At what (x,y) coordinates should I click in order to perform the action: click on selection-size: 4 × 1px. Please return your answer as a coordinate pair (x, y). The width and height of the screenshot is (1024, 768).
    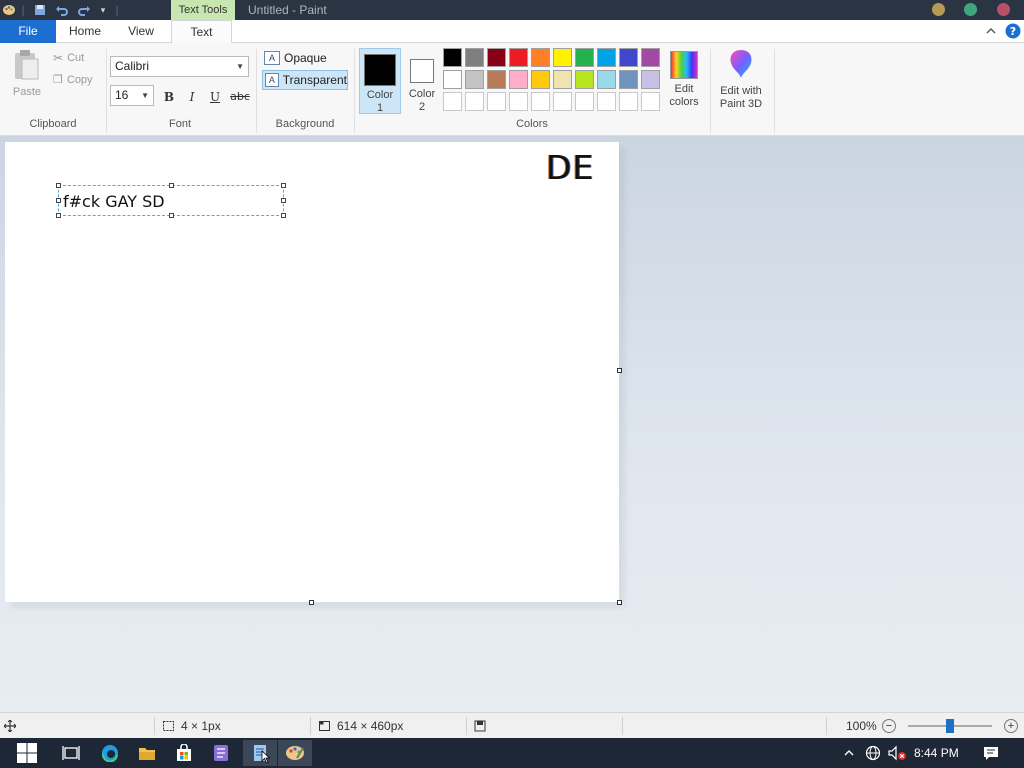
    Looking at the image, I should click on (191, 726).